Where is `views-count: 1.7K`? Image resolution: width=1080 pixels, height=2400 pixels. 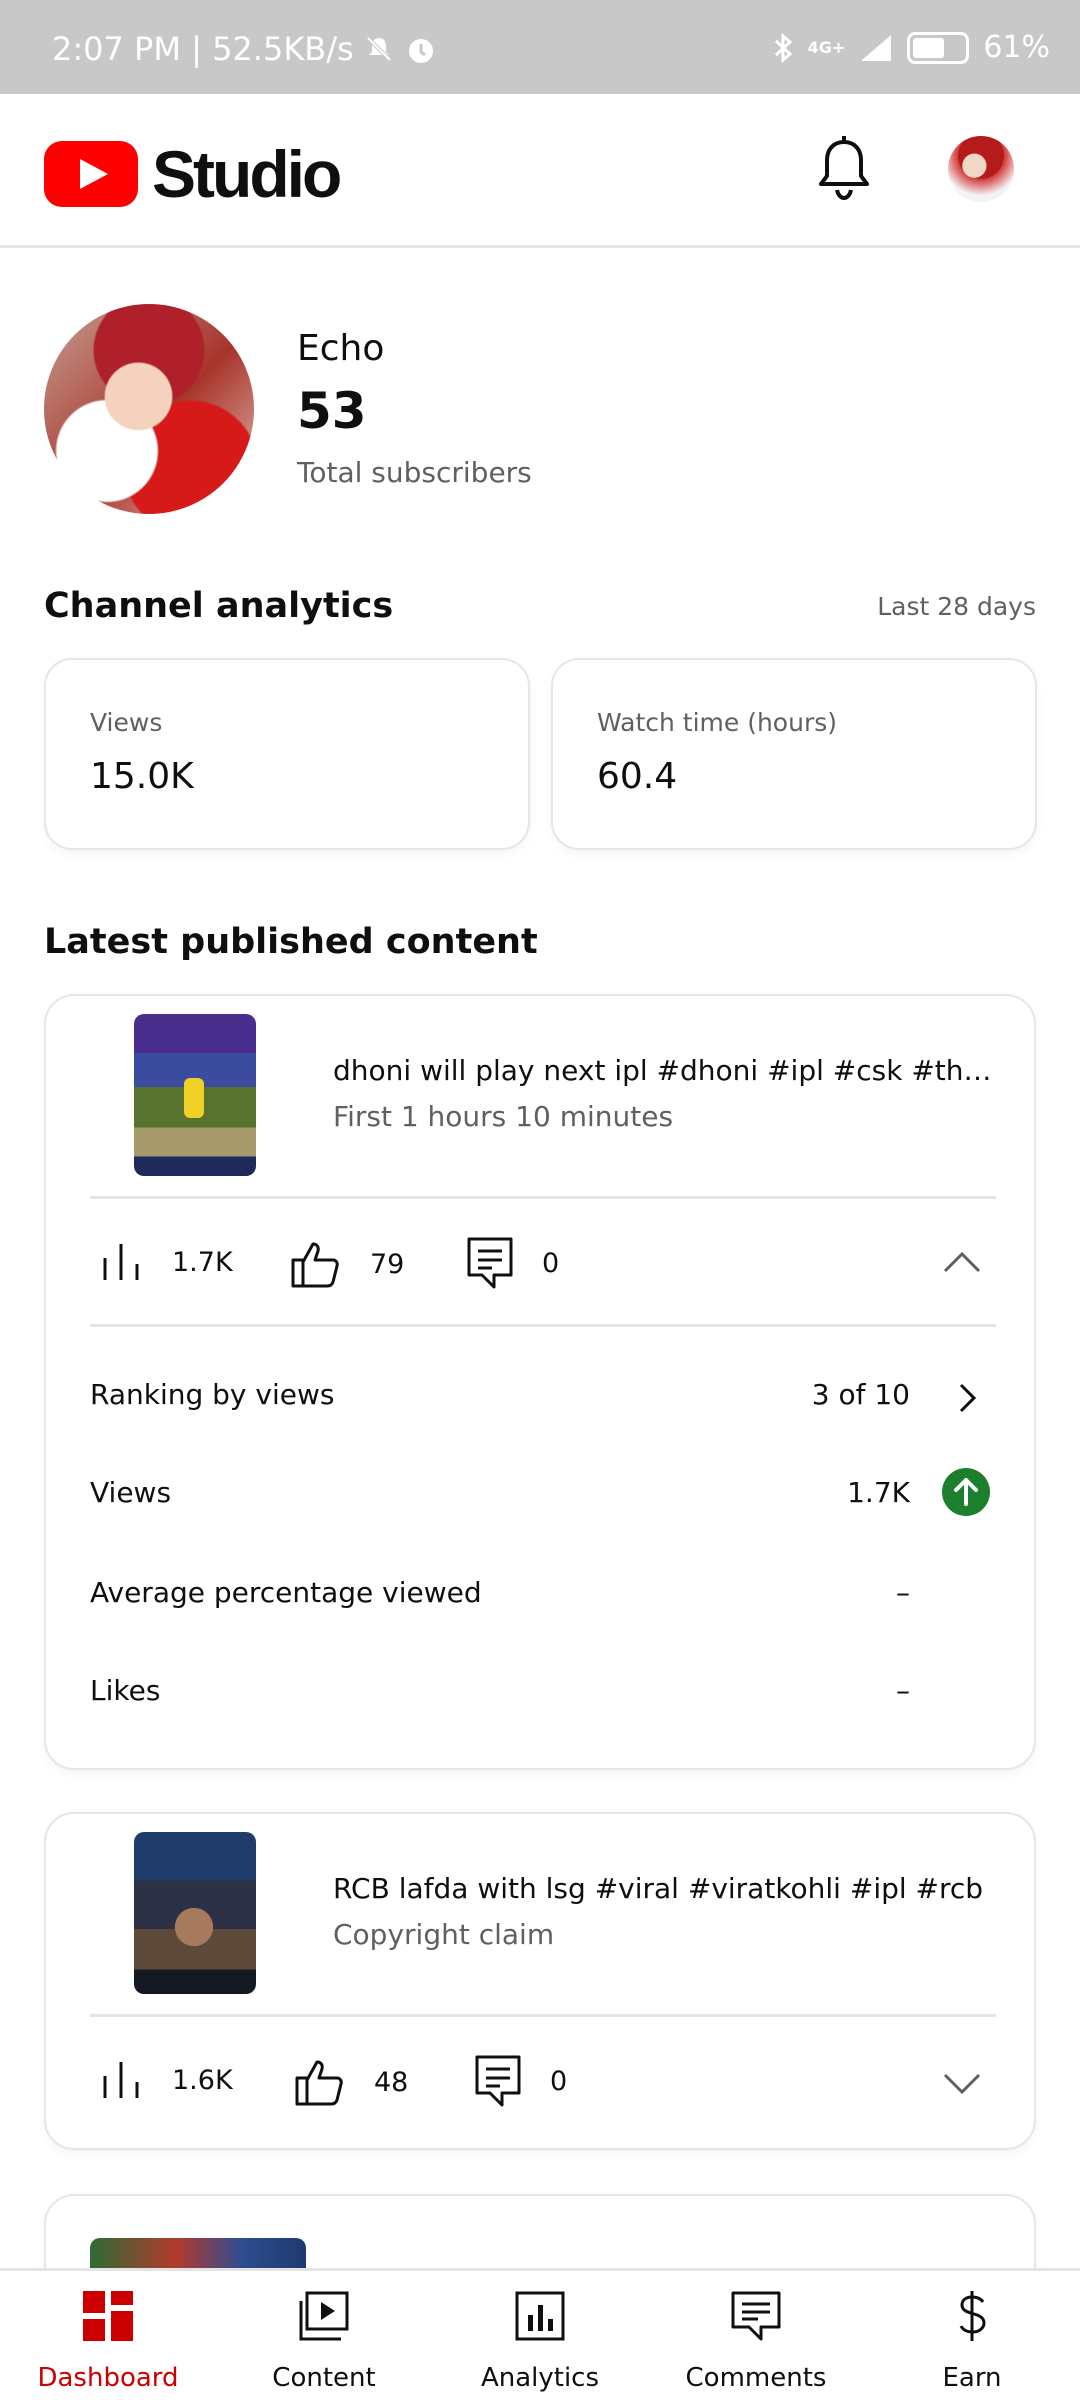
views-count: 1.7K is located at coordinates (202, 1262).